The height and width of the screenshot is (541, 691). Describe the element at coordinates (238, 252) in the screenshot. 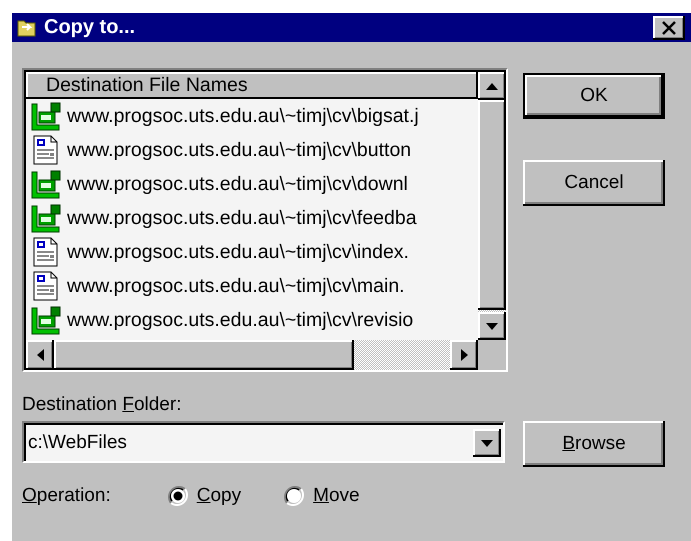

I see `file-name: www.progsoc.uts.edu.au\~timj\cv\index.` at that location.